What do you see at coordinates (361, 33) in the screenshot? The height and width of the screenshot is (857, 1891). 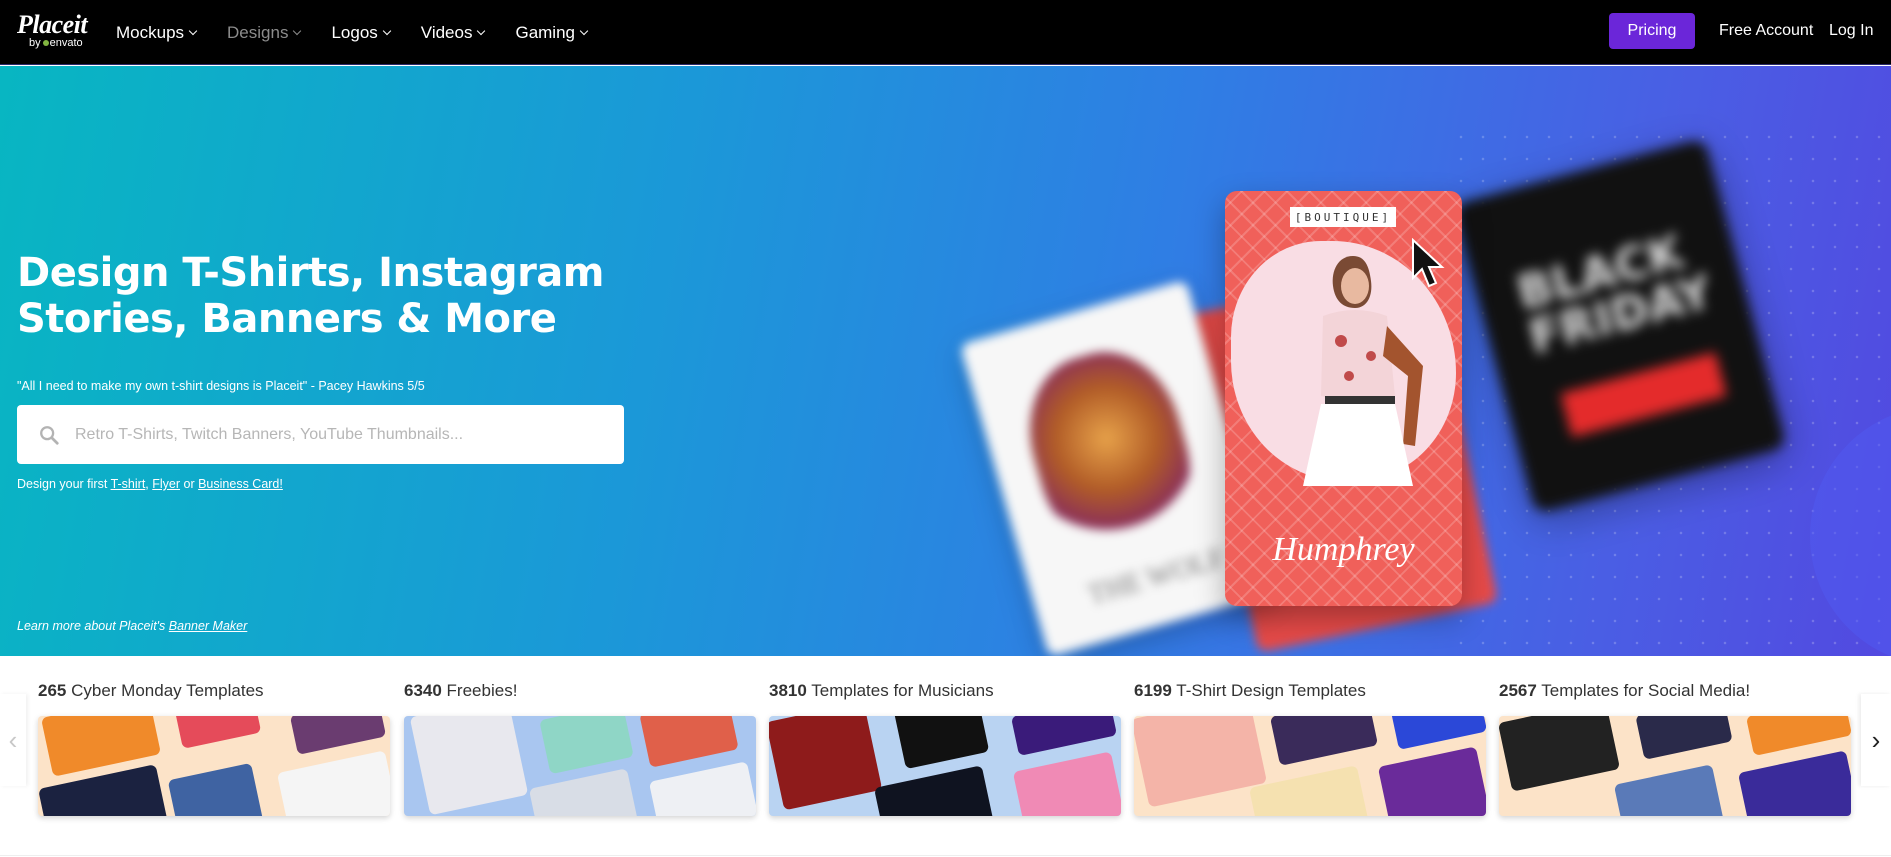 I see `menu-logos: Logos` at bounding box center [361, 33].